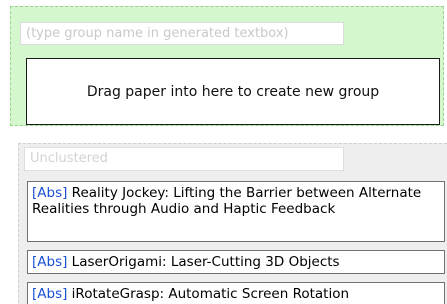  What do you see at coordinates (205, 262) in the screenshot?
I see `paper-title: LaserOrigami: Laser-Cutting 3D Objects` at bounding box center [205, 262].